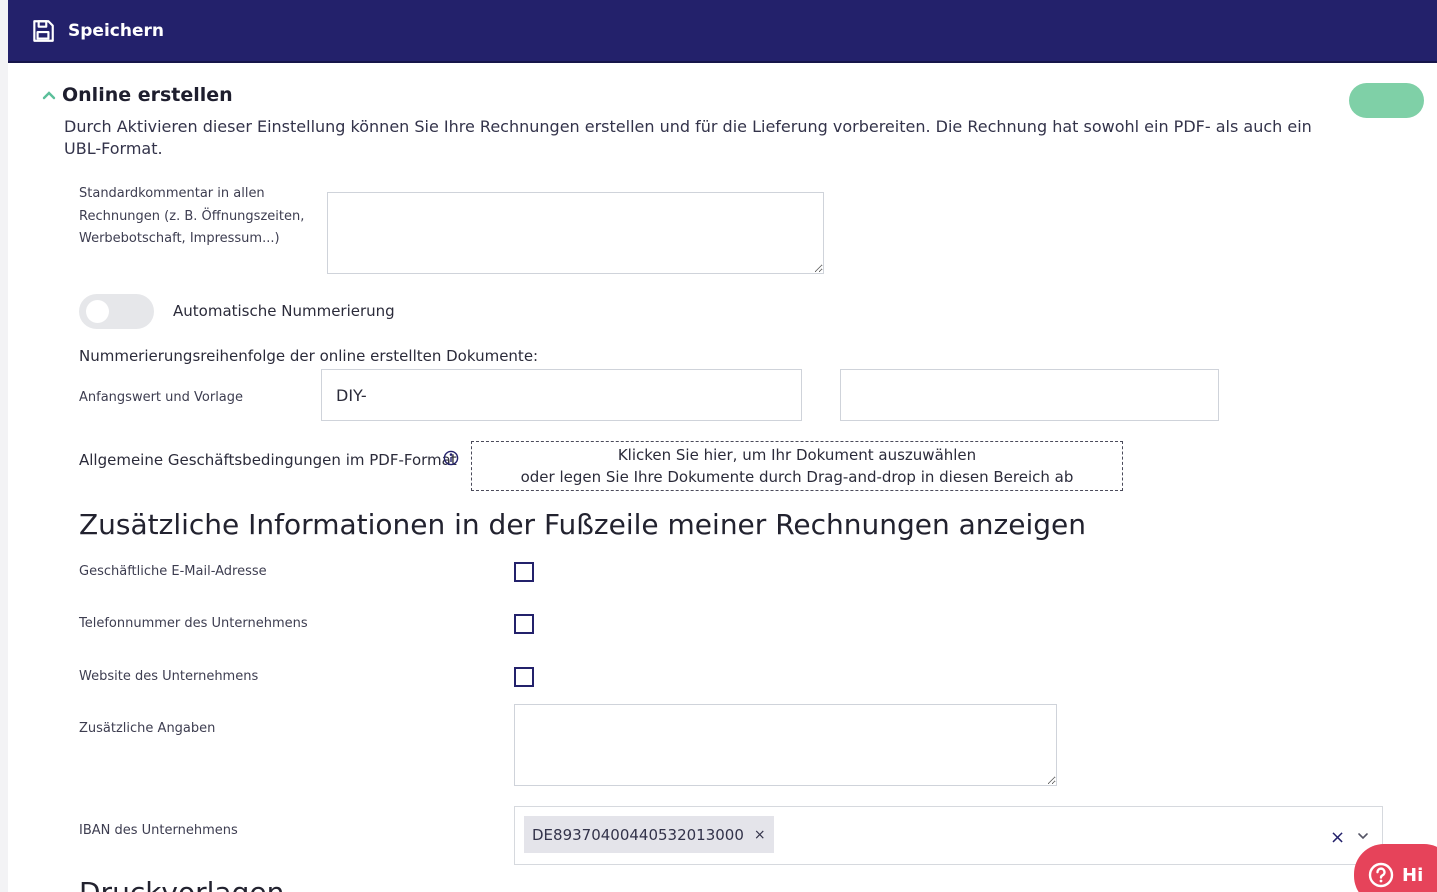  I want to click on iban-label: IBAN des Unternehmens, so click(158, 830).